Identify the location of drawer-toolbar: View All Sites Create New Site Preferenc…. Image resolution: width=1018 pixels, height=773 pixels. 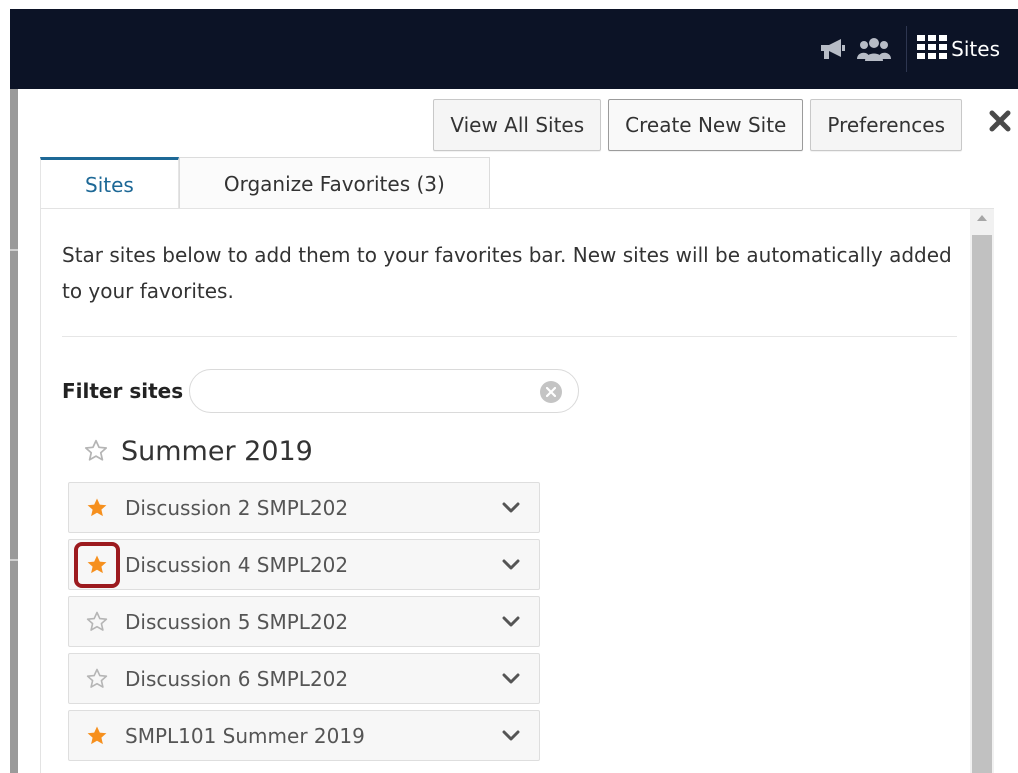
(697, 125).